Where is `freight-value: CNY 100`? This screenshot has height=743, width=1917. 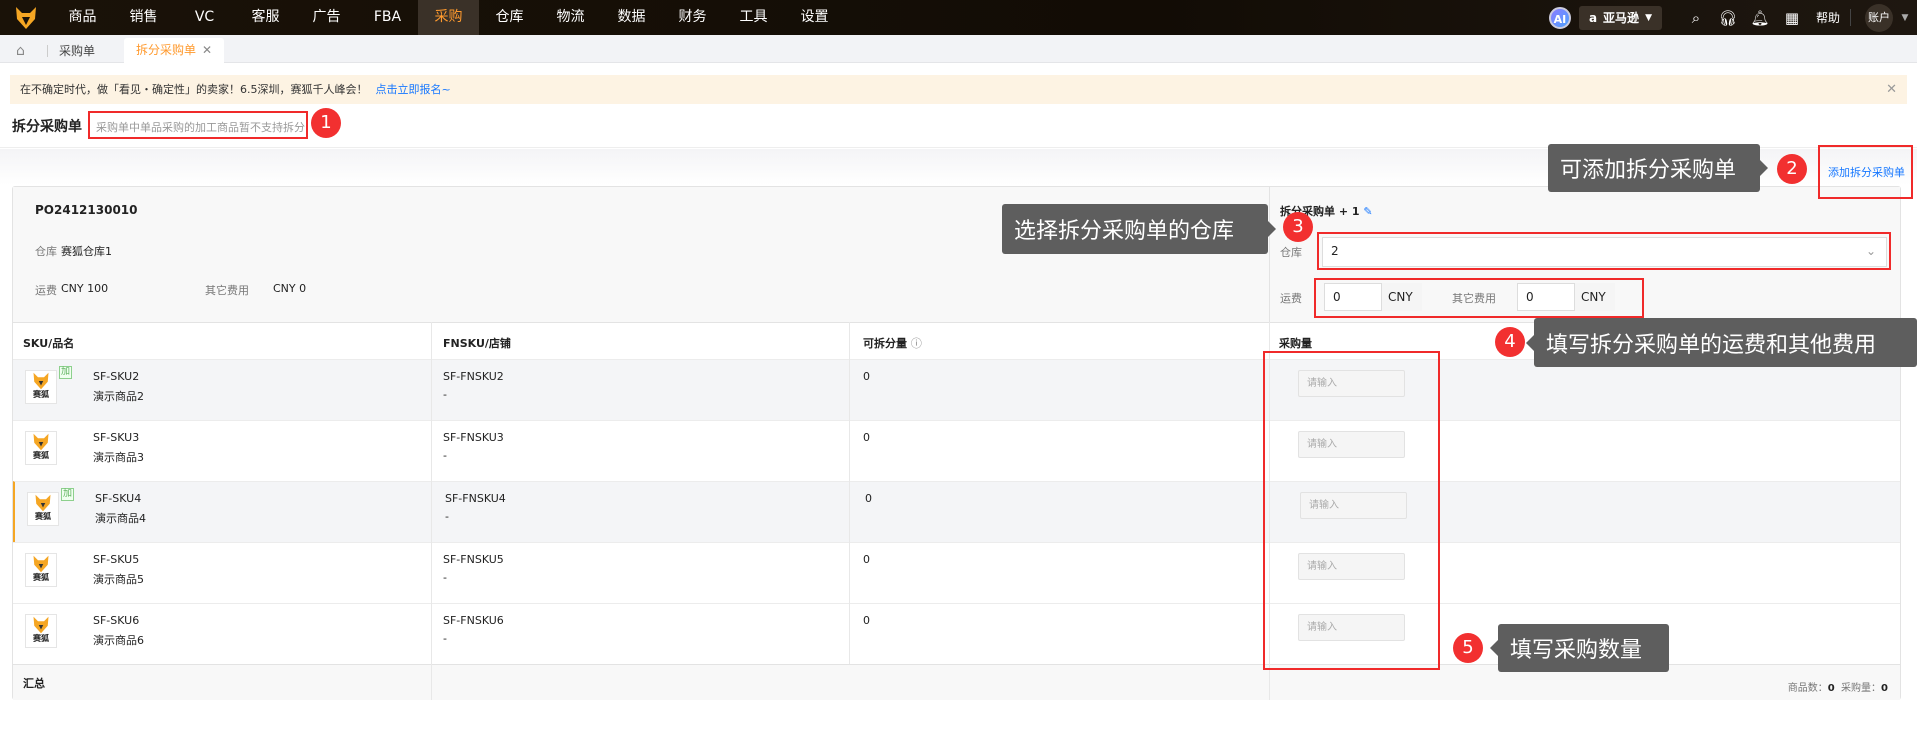
freight-value: CNY 100 is located at coordinates (85, 288).